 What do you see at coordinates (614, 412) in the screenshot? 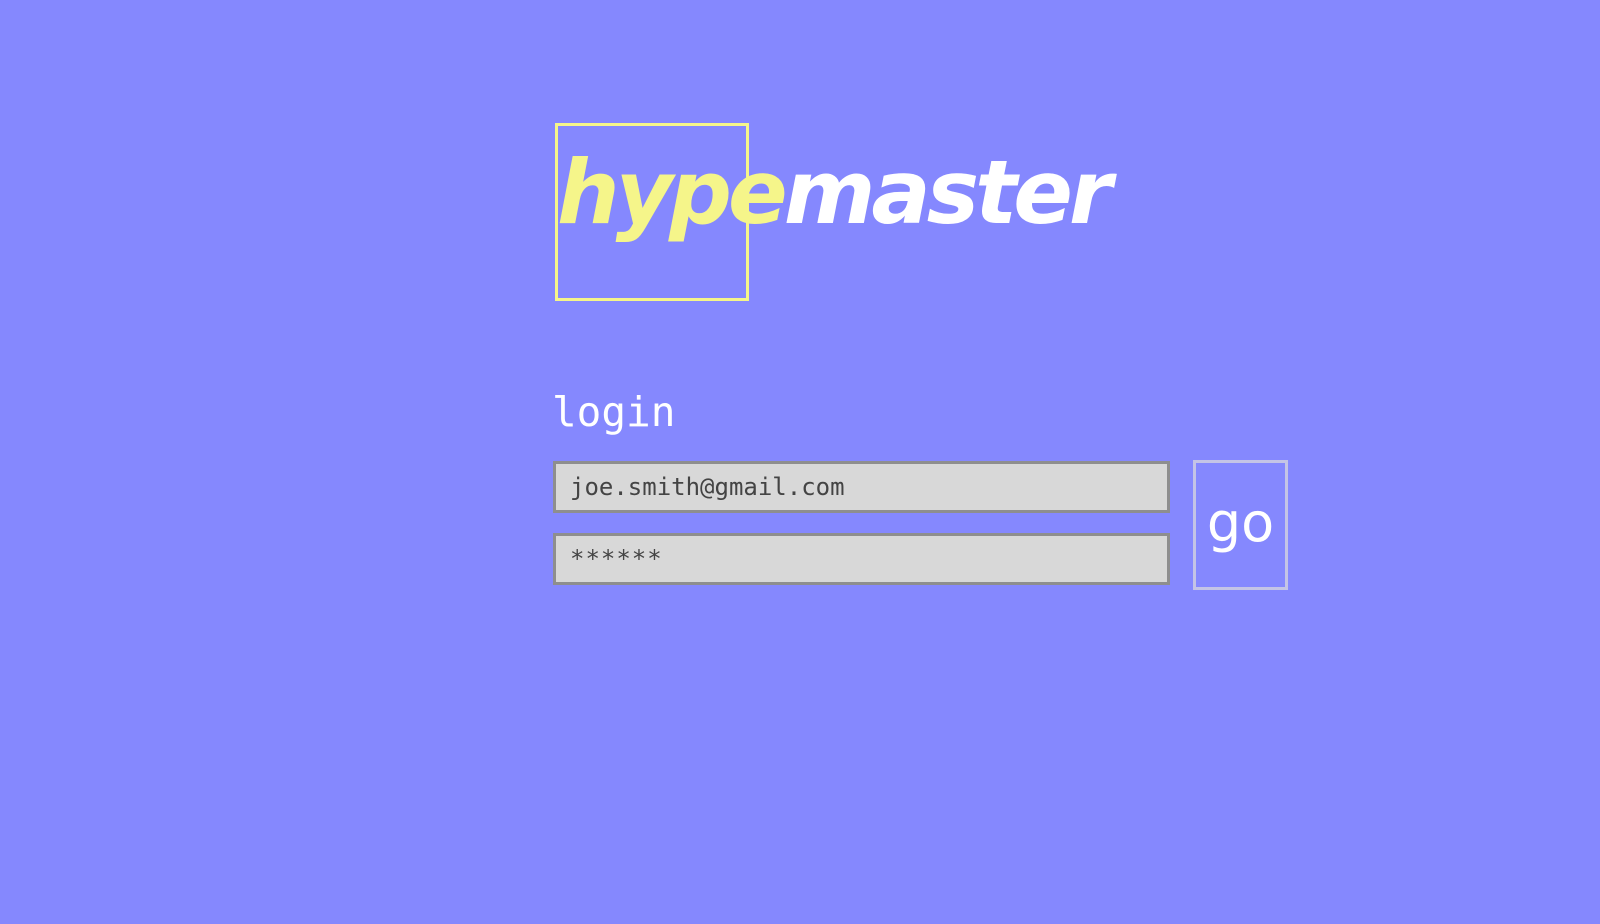
I see `login-heading: login` at bounding box center [614, 412].